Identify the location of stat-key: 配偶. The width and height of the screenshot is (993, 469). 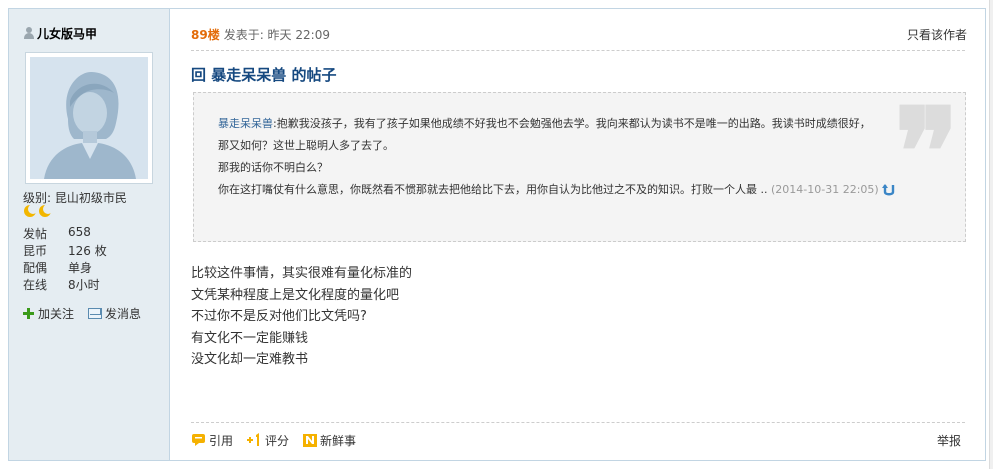
(35, 268).